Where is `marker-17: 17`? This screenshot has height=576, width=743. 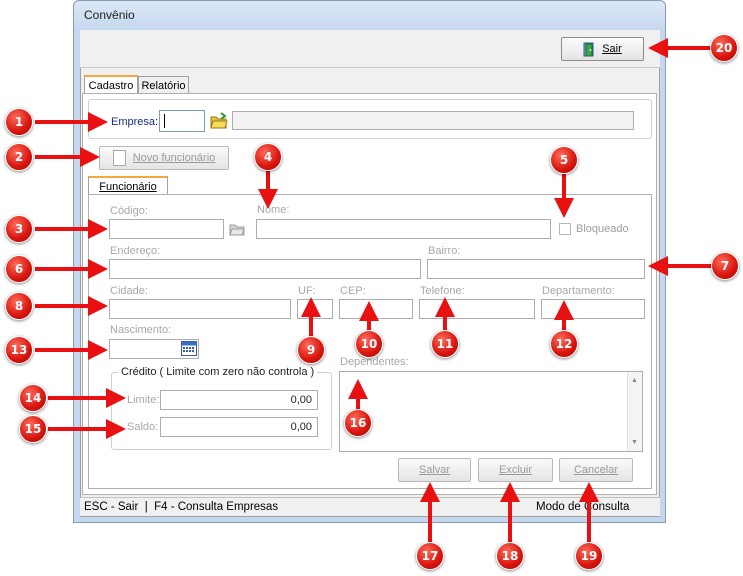 marker-17: 17 is located at coordinates (430, 556).